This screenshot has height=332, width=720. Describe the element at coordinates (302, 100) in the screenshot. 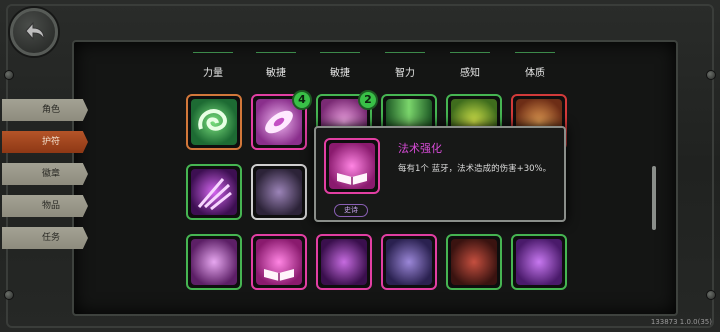

I see `count-badge: 4` at that location.